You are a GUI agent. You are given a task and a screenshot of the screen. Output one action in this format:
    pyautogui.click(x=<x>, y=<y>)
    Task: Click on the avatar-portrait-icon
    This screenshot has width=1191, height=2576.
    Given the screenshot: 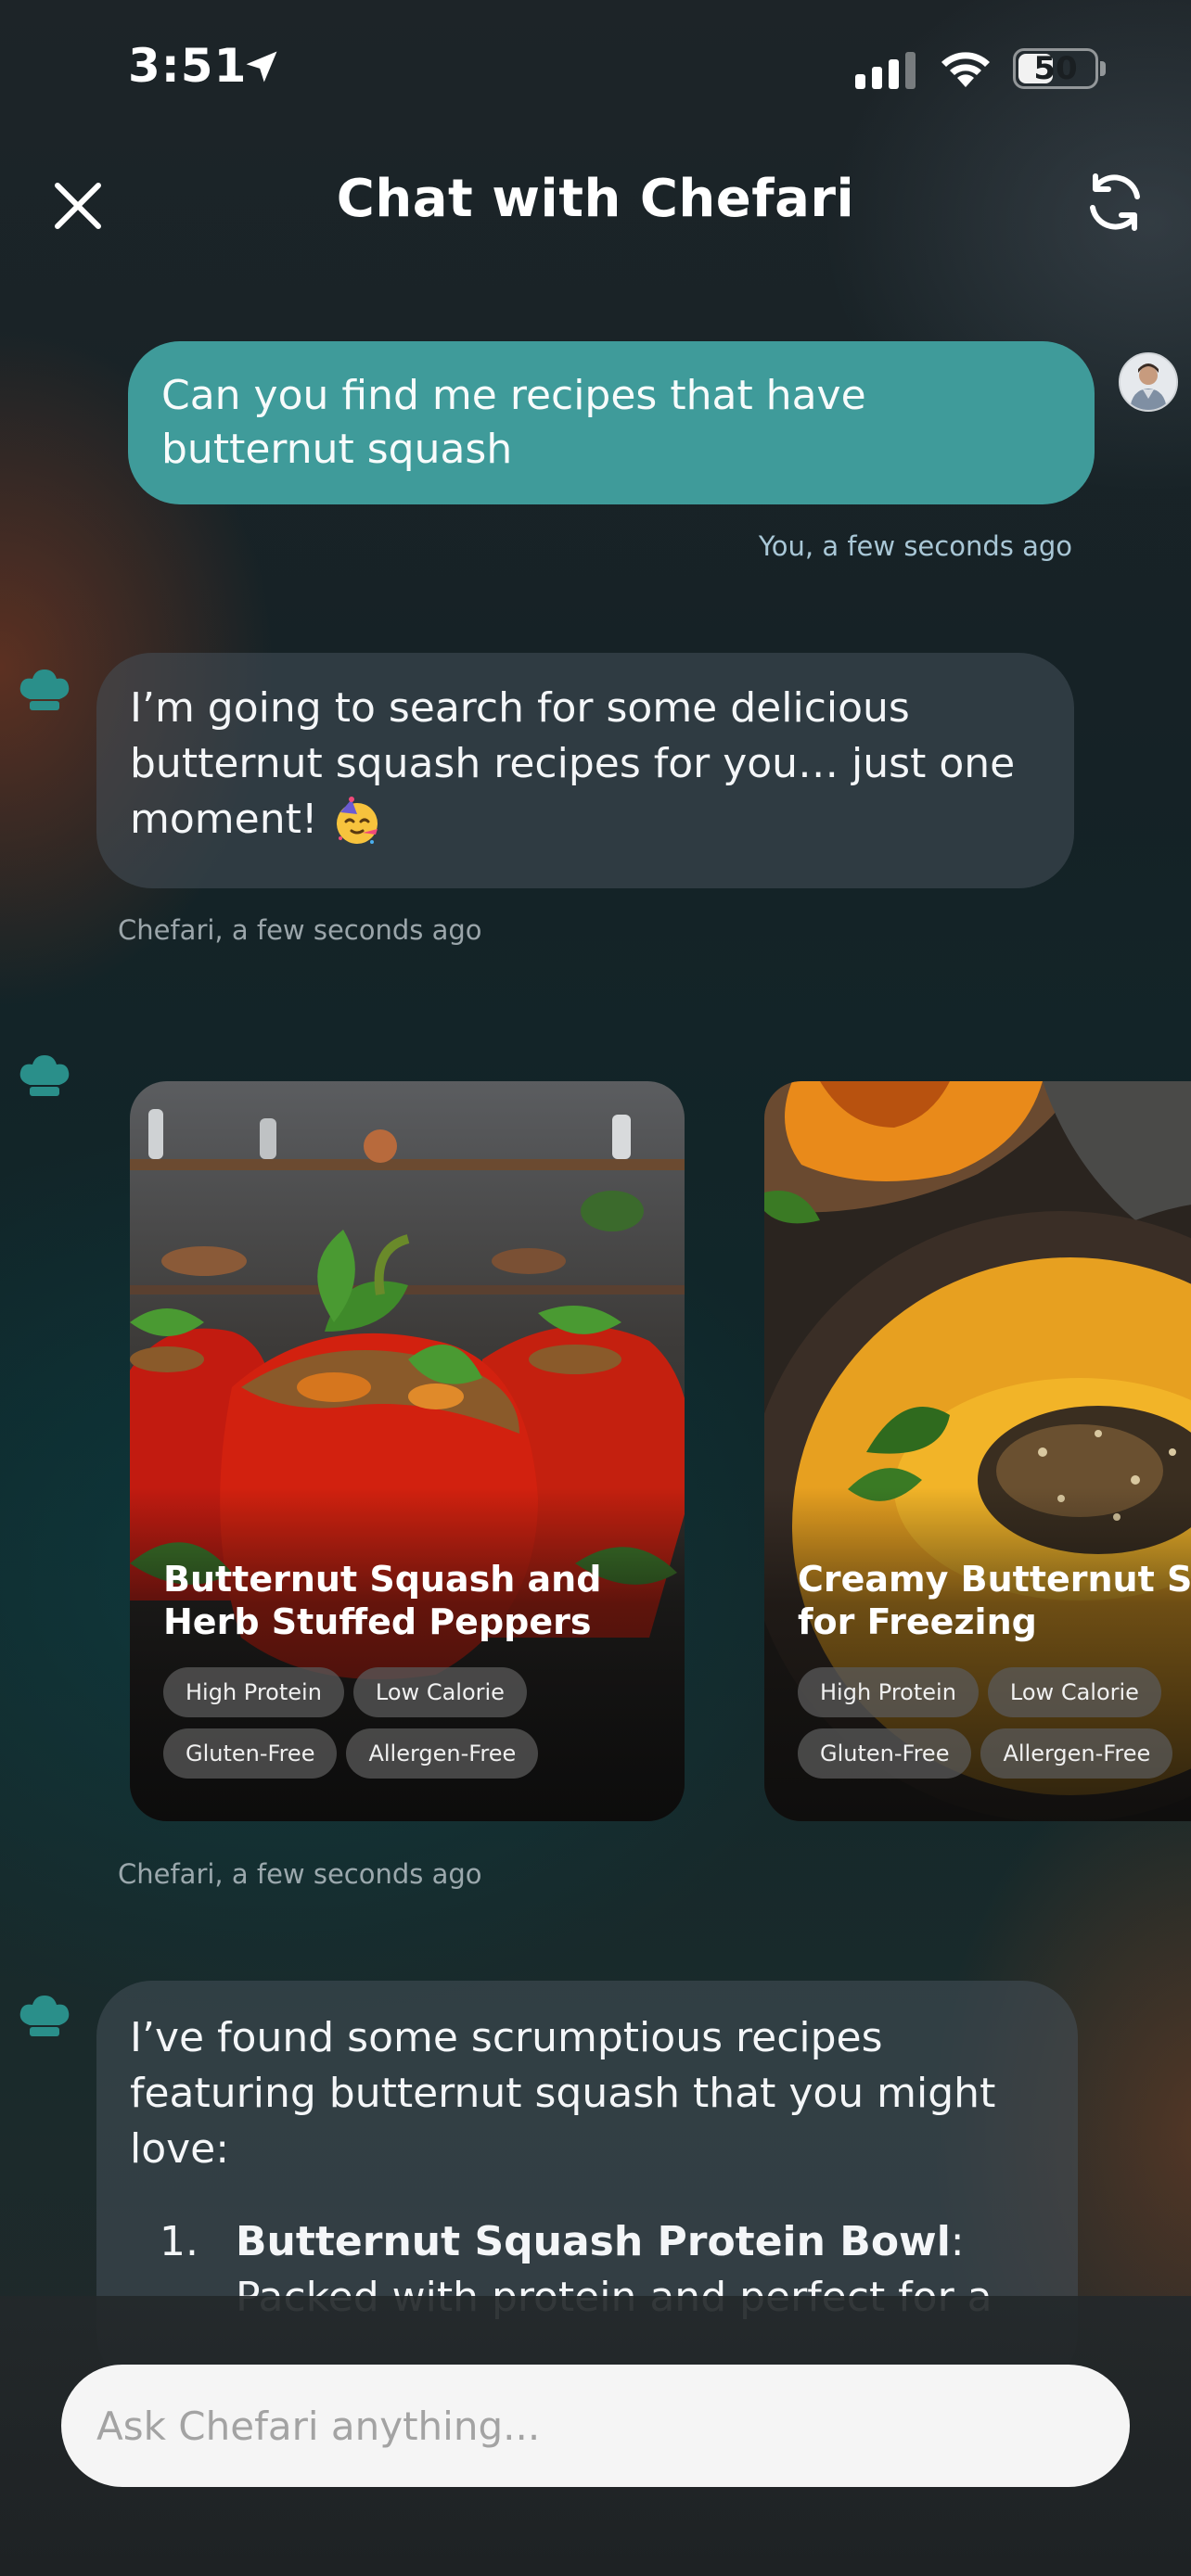 What is the action you would take?
    pyautogui.click(x=1148, y=382)
    